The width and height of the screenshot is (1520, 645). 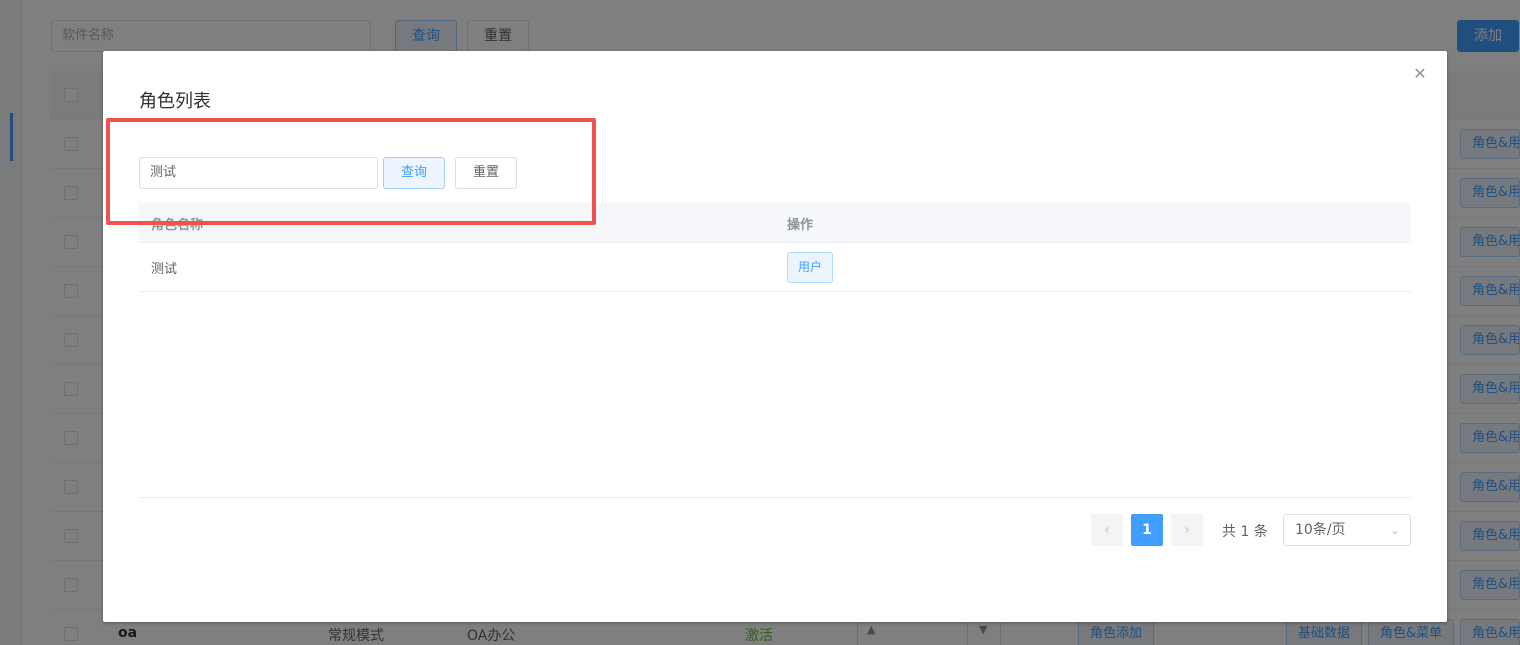 I want to click on page-size-value: 10条/页, so click(x=1320, y=530).